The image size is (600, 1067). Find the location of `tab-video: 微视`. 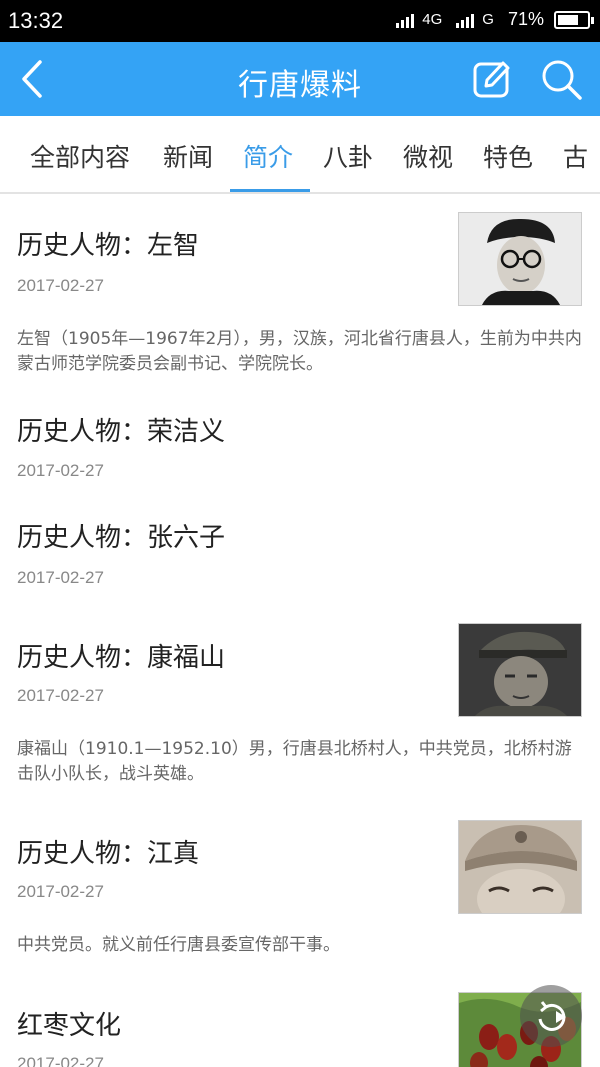

tab-video: 微视 is located at coordinates (428, 156).